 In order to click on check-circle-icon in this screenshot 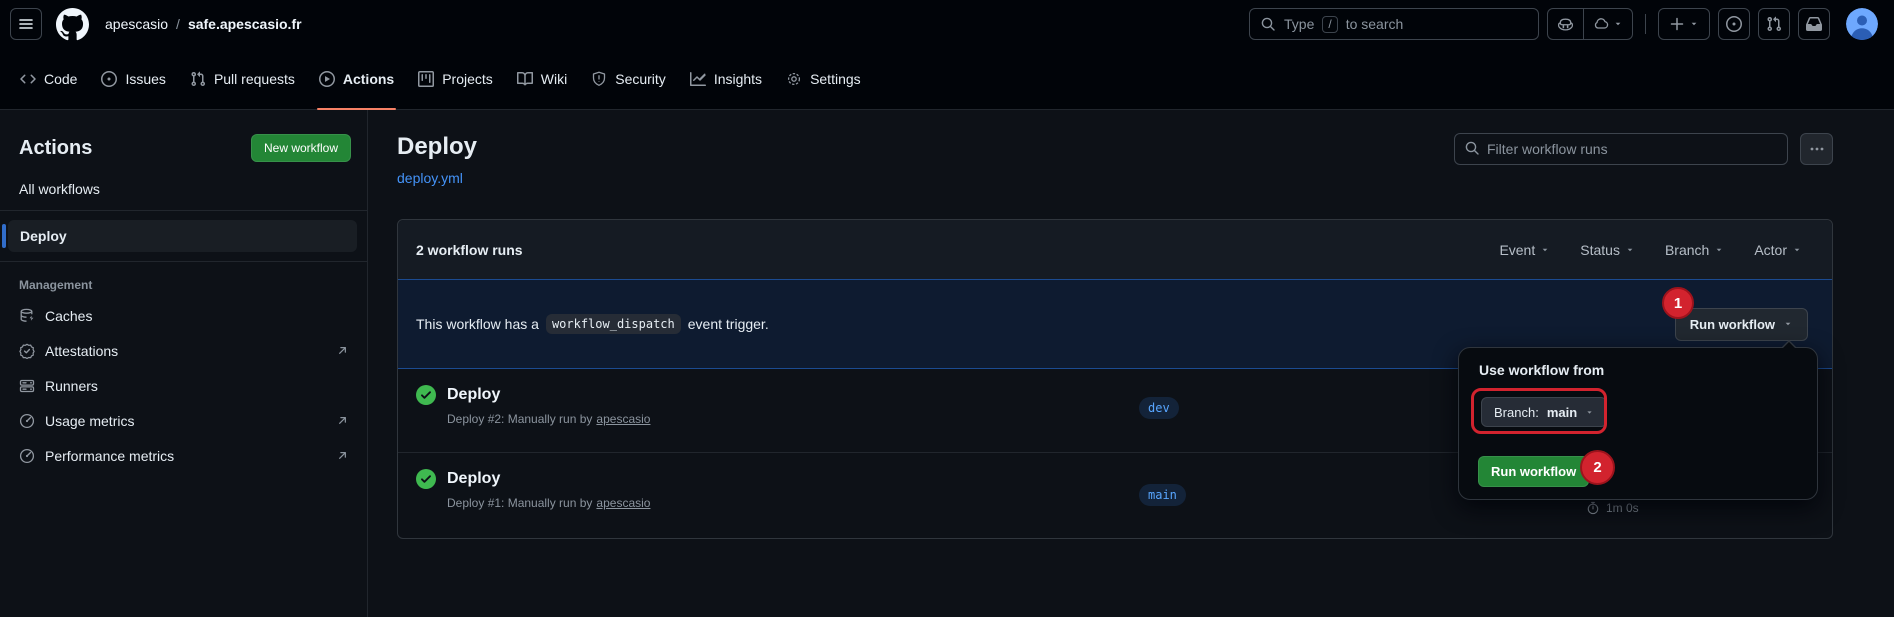, I will do `click(426, 395)`.